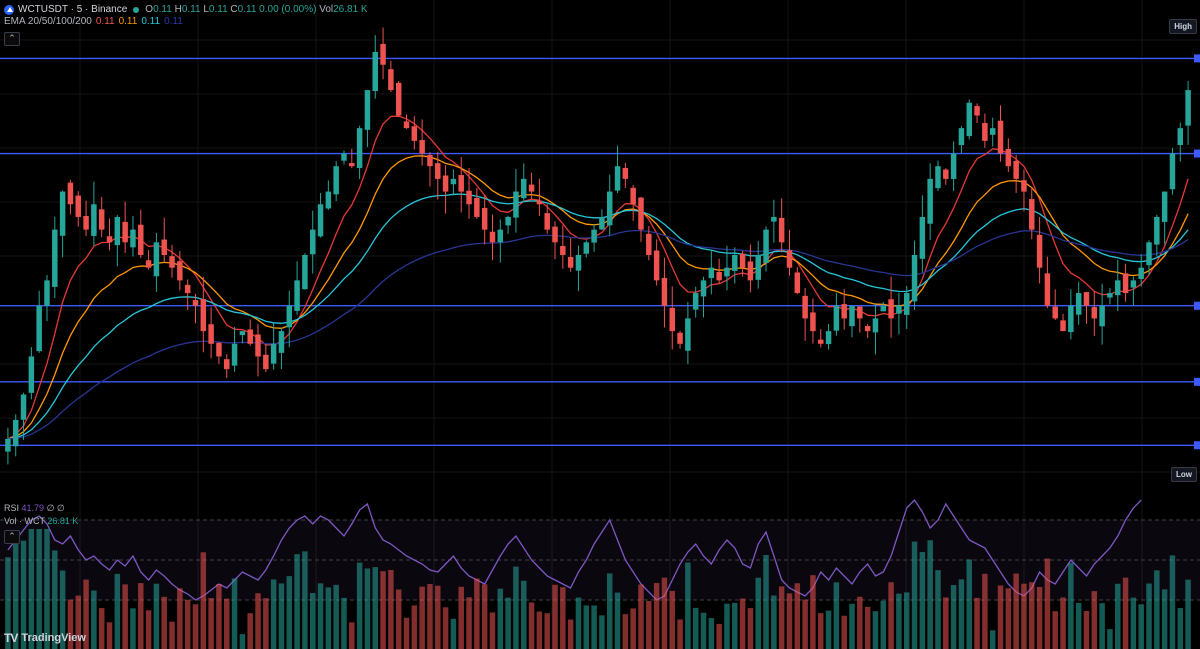 This screenshot has width=1200, height=649. What do you see at coordinates (186, 22) in the screenshot?
I see `ema-row: EMA 20/50/100/200 0.11 0.11 0.11 0.11` at bounding box center [186, 22].